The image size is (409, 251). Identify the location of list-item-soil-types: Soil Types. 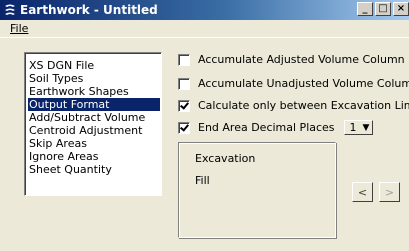
(94, 78).